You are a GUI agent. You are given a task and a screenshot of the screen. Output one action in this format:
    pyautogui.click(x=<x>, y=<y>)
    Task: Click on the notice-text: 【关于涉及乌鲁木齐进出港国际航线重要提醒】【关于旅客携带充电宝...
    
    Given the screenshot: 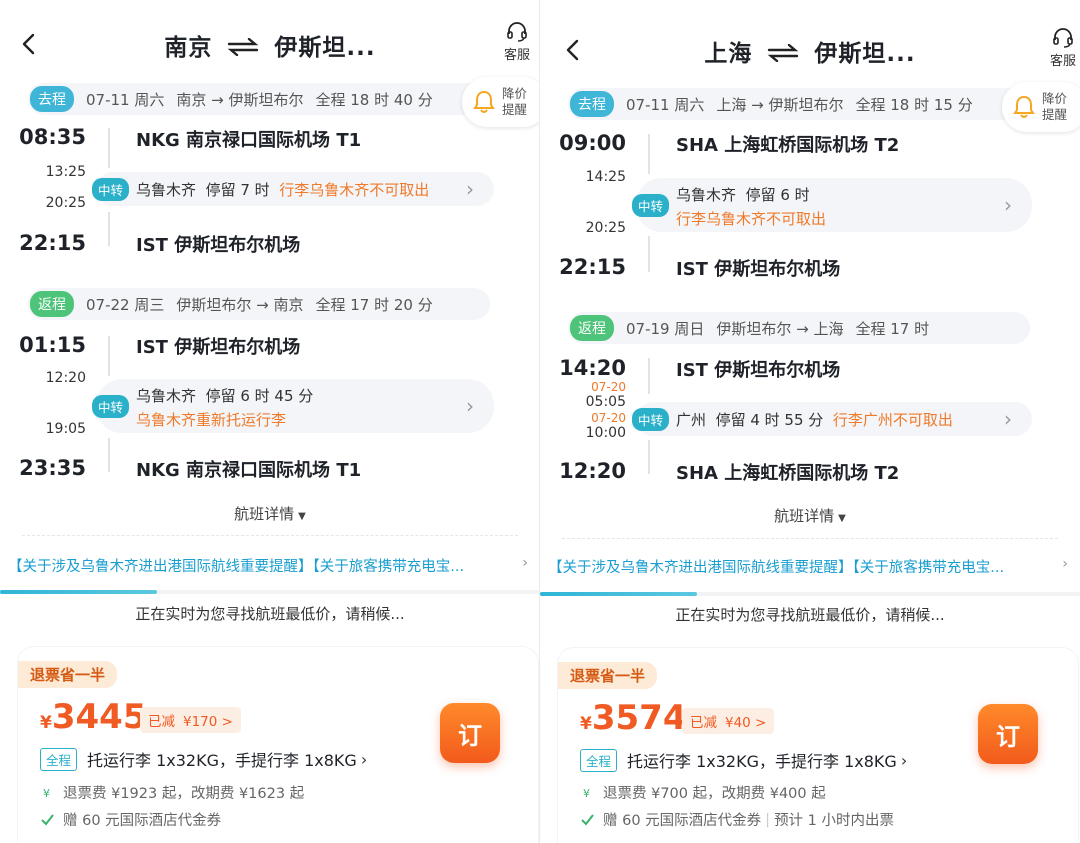 What is the action you would take?
    pyautogui.click(x=776, y=568)
    